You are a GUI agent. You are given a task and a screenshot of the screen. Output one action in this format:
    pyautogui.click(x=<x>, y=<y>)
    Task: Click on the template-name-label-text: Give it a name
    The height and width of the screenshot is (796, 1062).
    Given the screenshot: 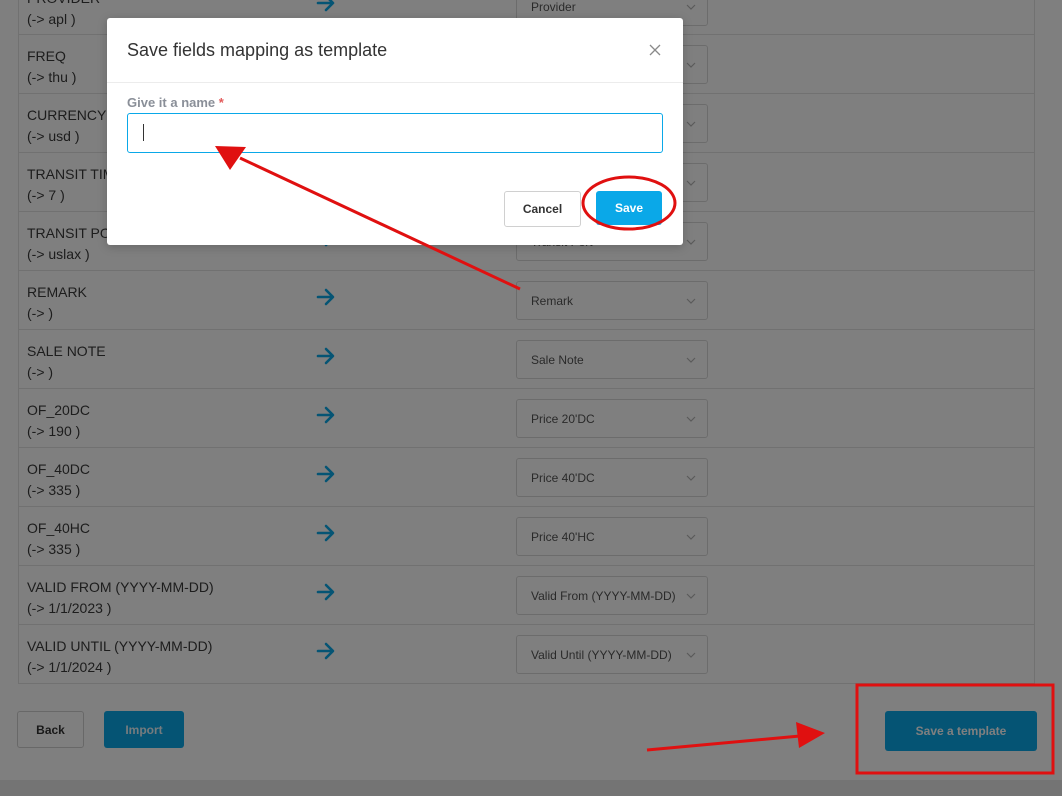 What is the action you would take?
    pyautogui.click(x=171, y=102)
    